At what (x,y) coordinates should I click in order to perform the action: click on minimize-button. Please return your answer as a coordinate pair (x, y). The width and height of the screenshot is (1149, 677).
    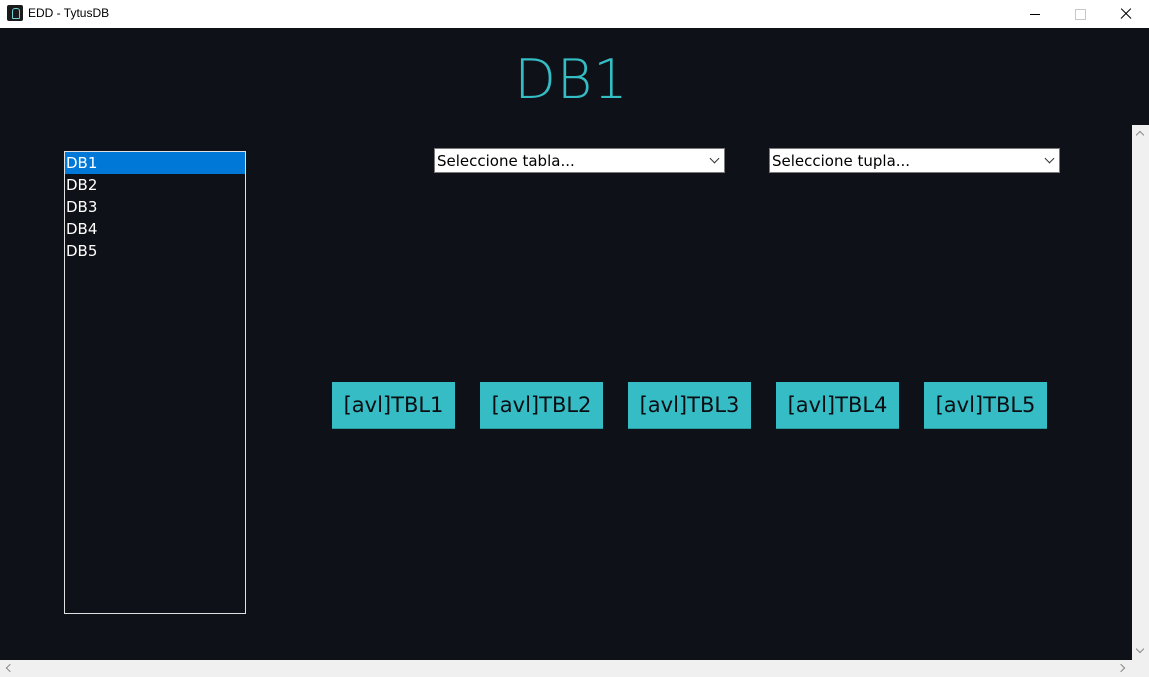
    Looking at the image, I should click on (1035, 14).